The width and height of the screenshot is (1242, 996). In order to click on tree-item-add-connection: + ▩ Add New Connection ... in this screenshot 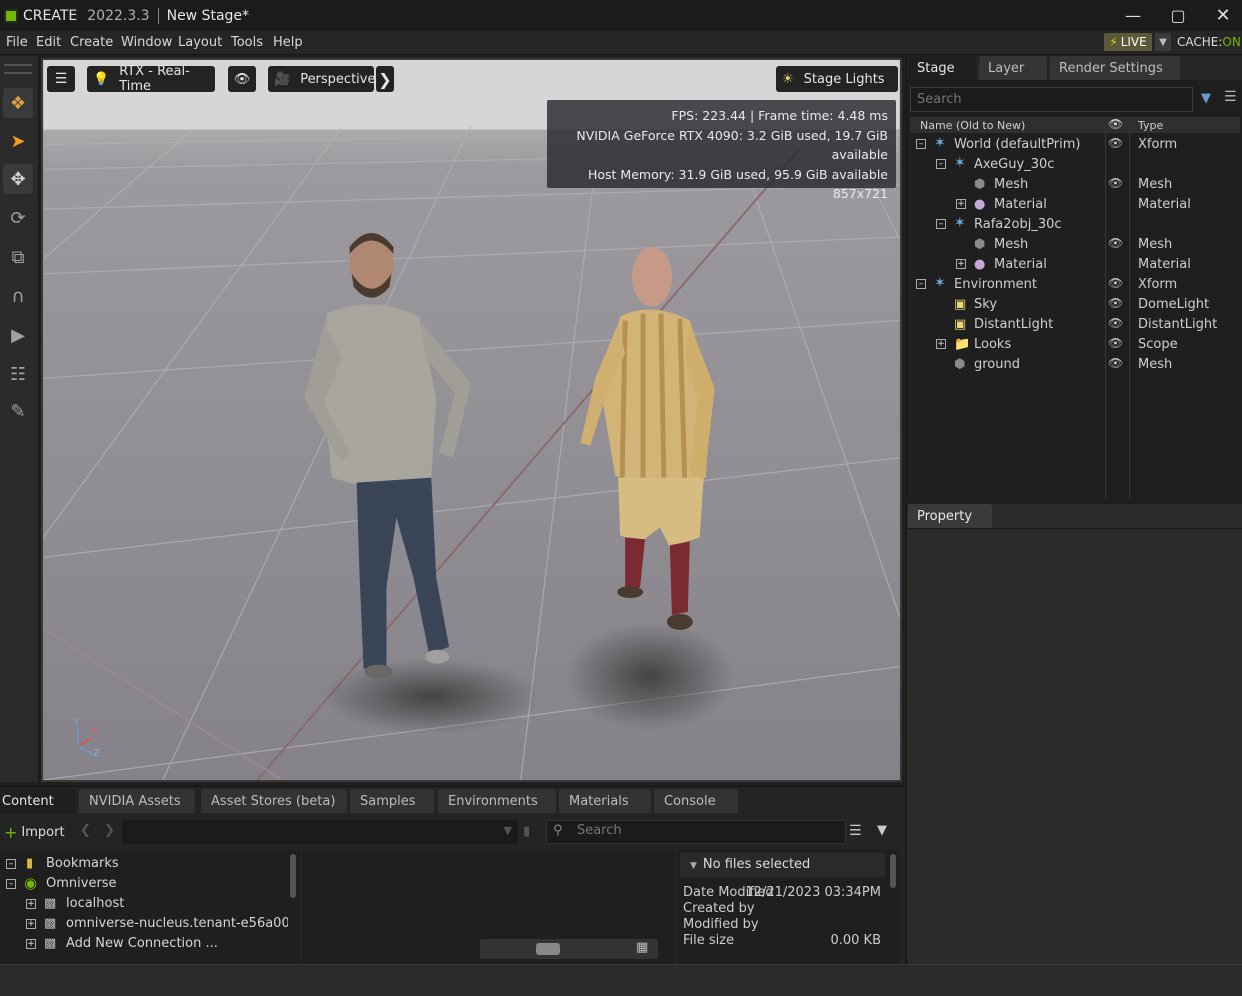, I will do `click(145, 944)`.